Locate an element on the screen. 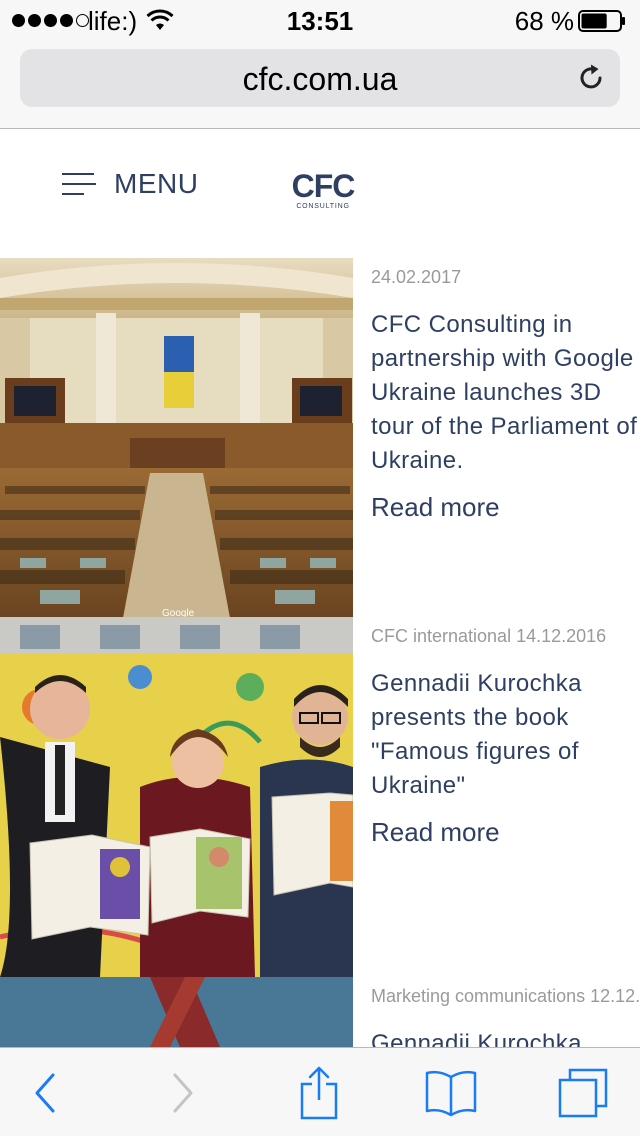 The height and width of the screenshot is (1136, 640). article-meta: Marketing communications 12.12.2 is located at coordinates (505, 996).